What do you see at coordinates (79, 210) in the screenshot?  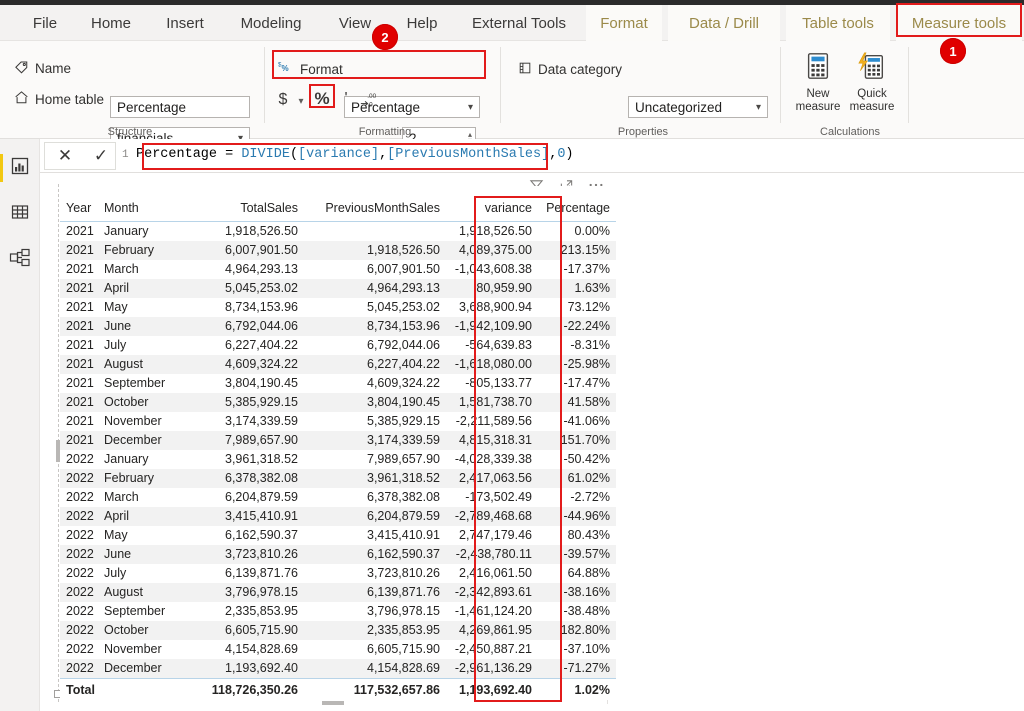 I see `column-header-year: Year` at bounding box center [79, 210].